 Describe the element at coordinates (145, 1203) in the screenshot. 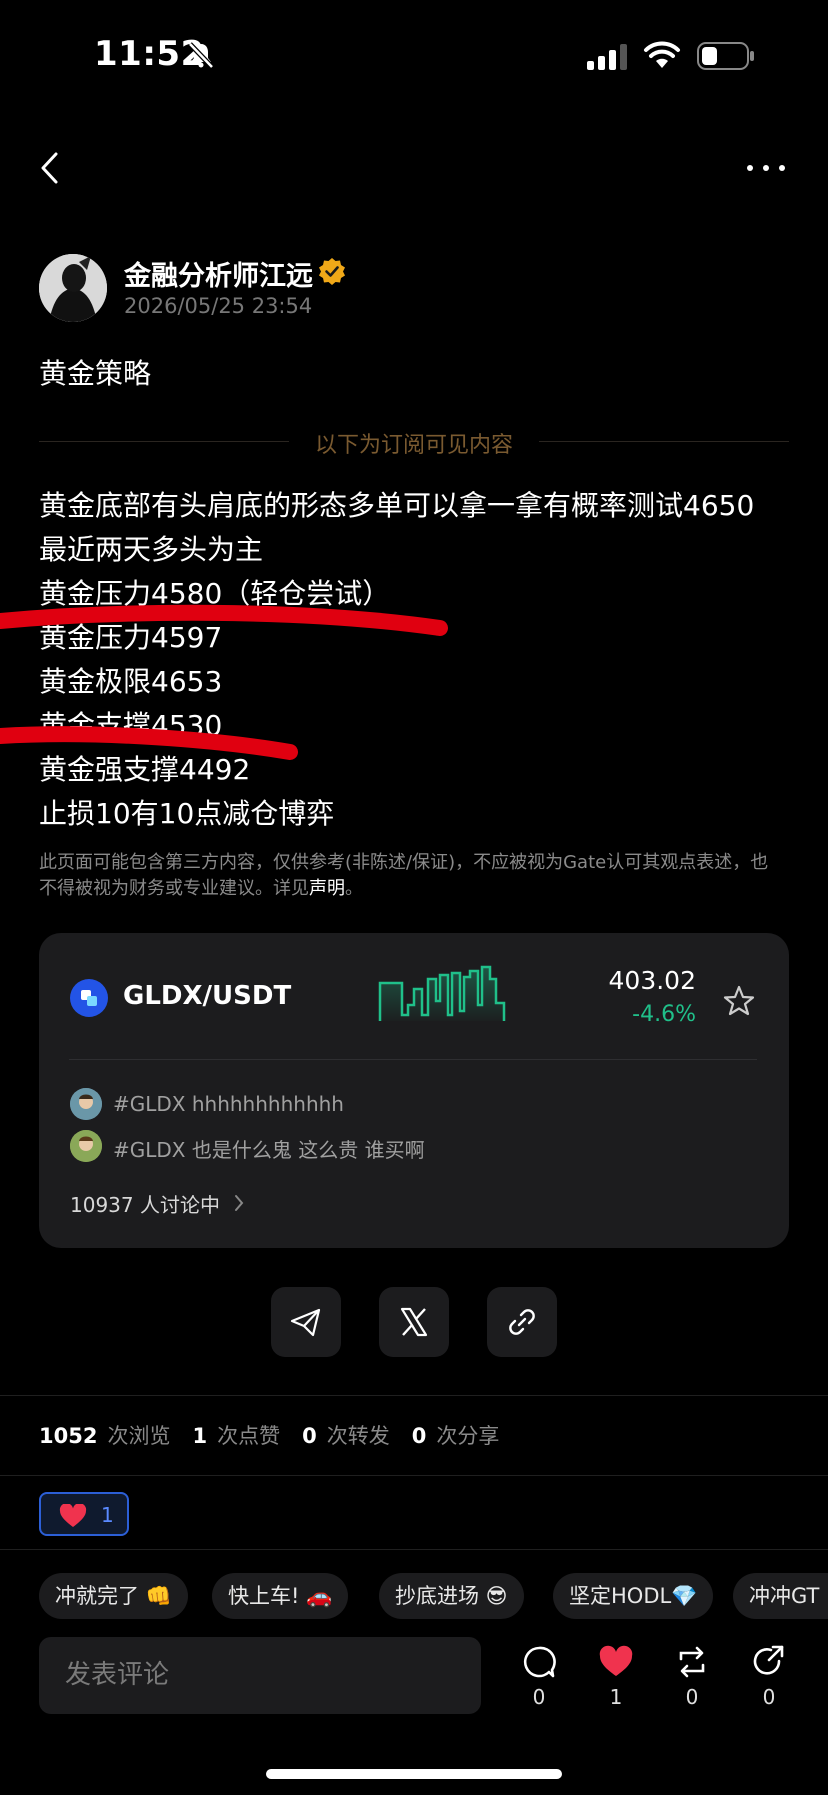

I see `discussion-count: 10937 人讨论中` at that location.